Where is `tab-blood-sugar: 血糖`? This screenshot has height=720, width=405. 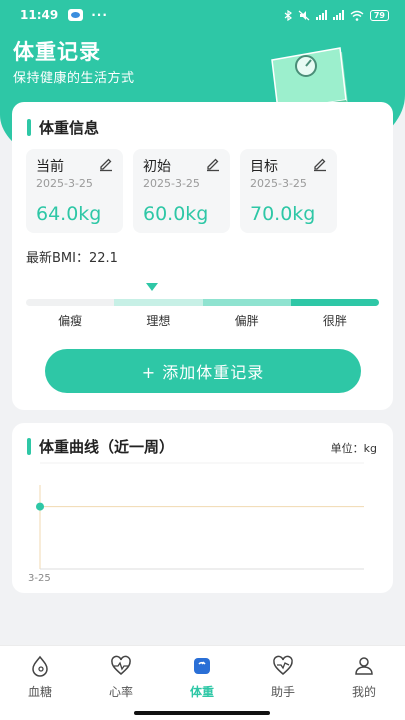
tab-blood-sugar: 血糖 is located at coordinates (40, 678).